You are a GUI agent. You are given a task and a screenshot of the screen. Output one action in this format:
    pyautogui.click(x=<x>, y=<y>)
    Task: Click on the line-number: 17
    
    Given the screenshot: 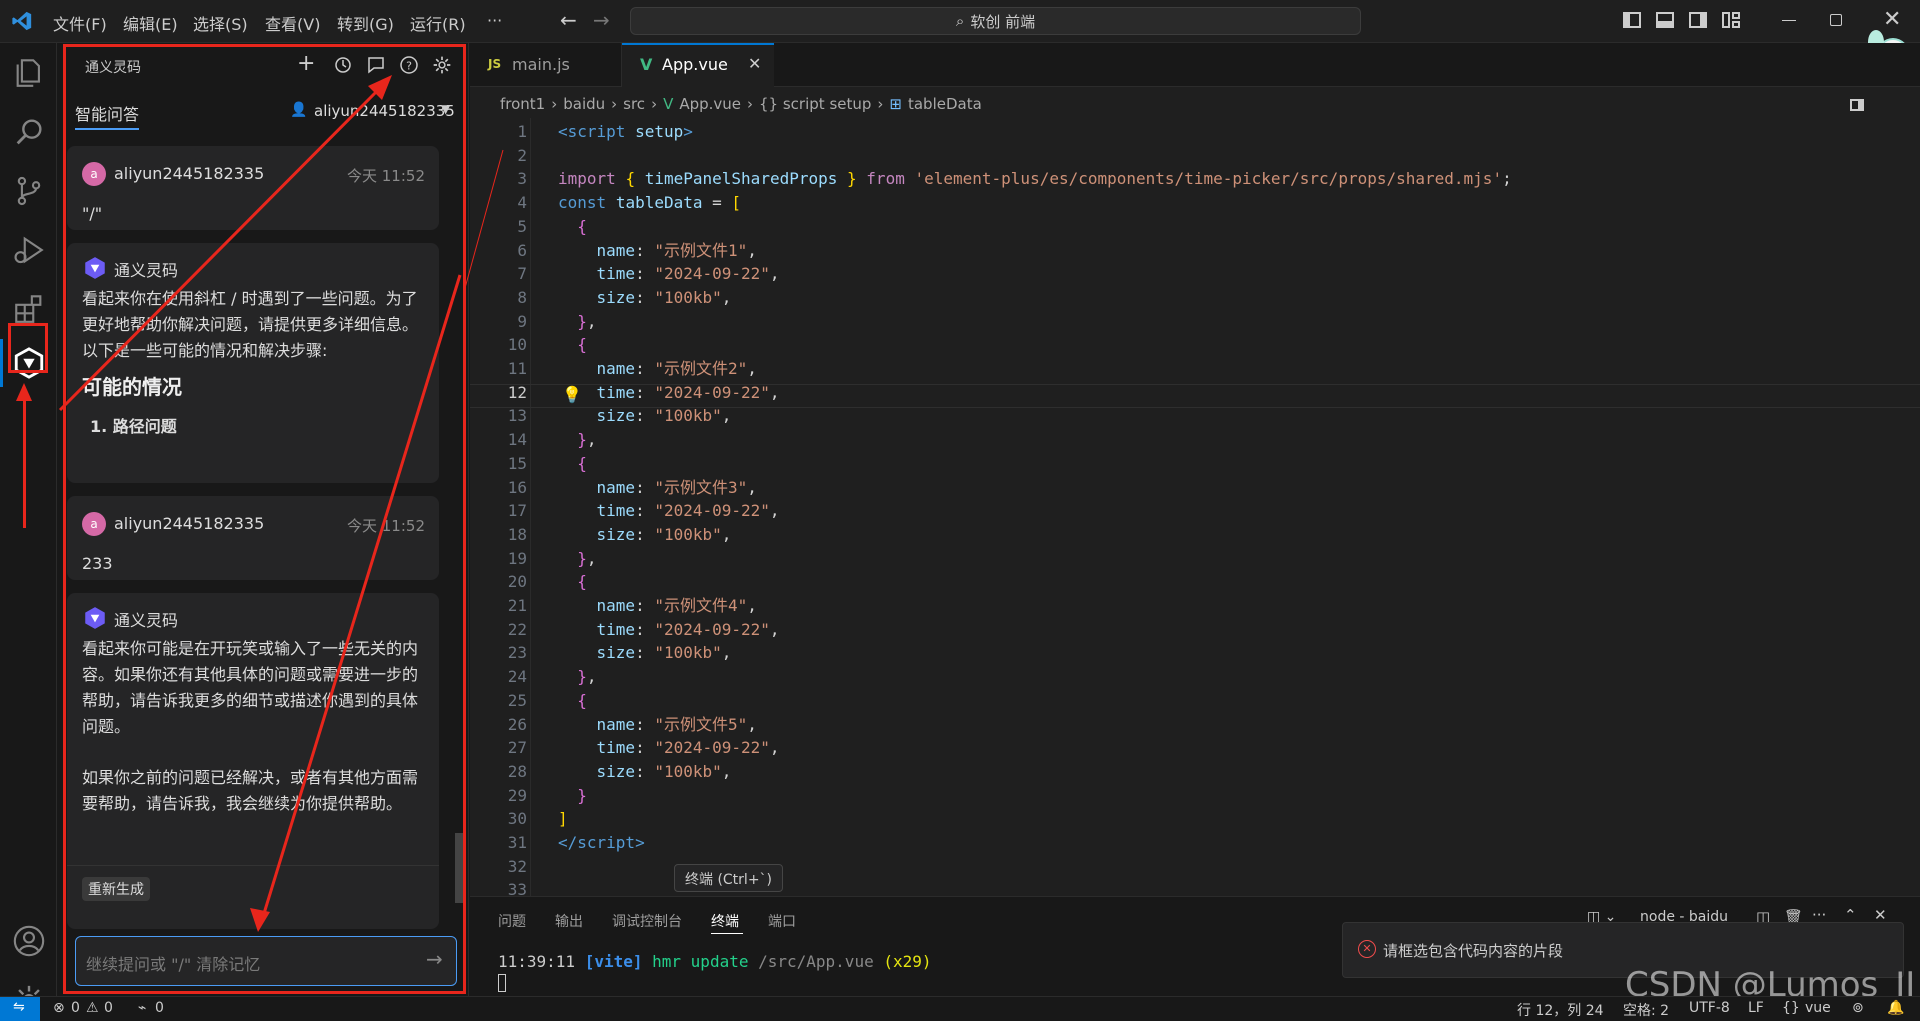 What is the action you would take?
    pyautogui.click(x=517, y=511)
    